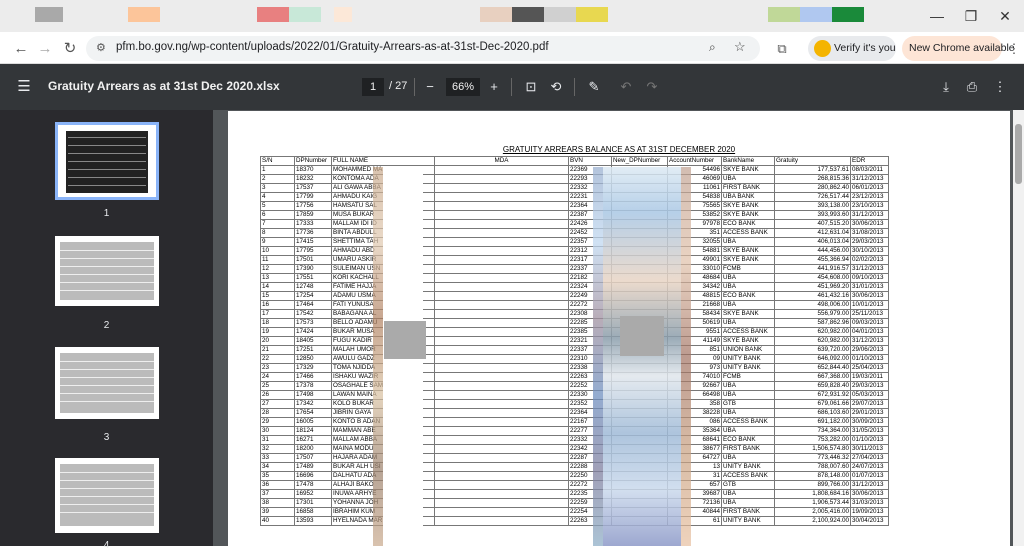 This screenshot has width=1024, height=551. I want to click on page-number-input: 1, so click(373, 87).